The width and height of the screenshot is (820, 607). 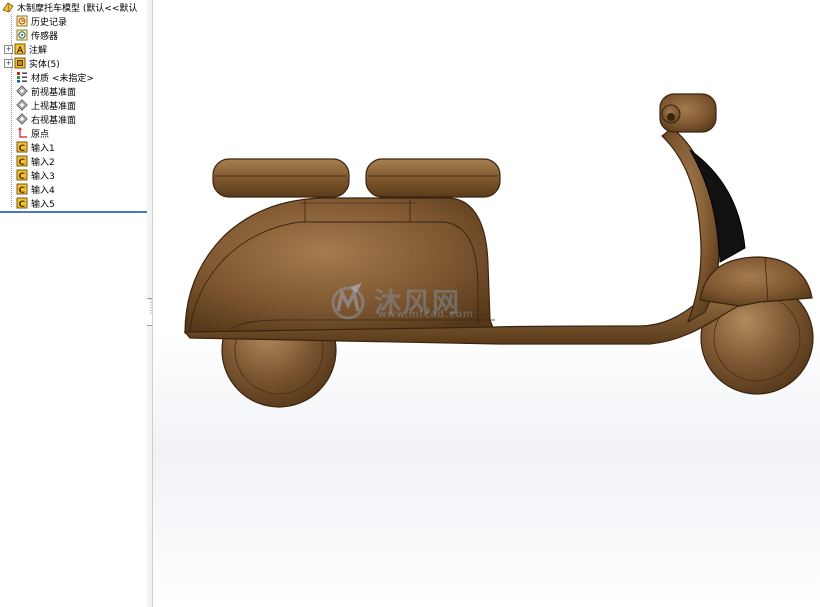 I want to click on tree-item-import-4: C 输入4, so click(x=35, y=189).